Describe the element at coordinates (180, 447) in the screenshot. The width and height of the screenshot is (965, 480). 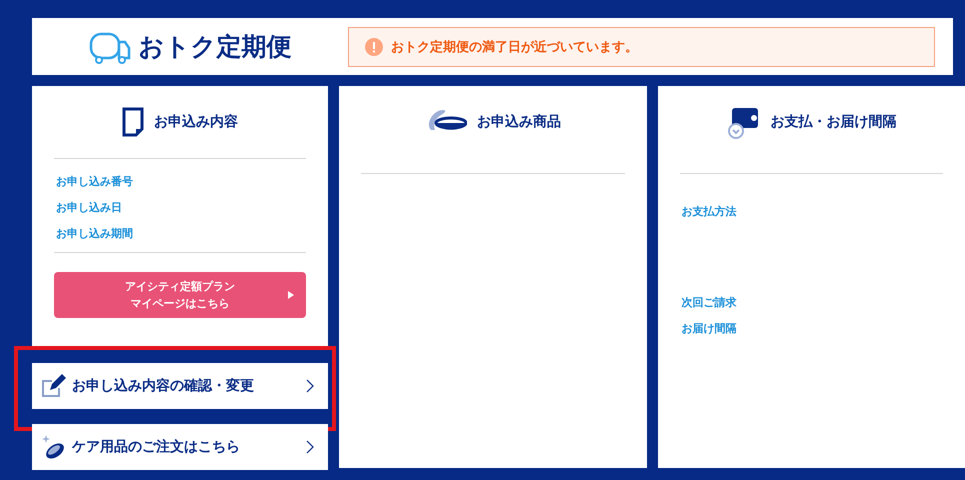
I see `menu-link: ケア用品のご注文はこちら` at that location.